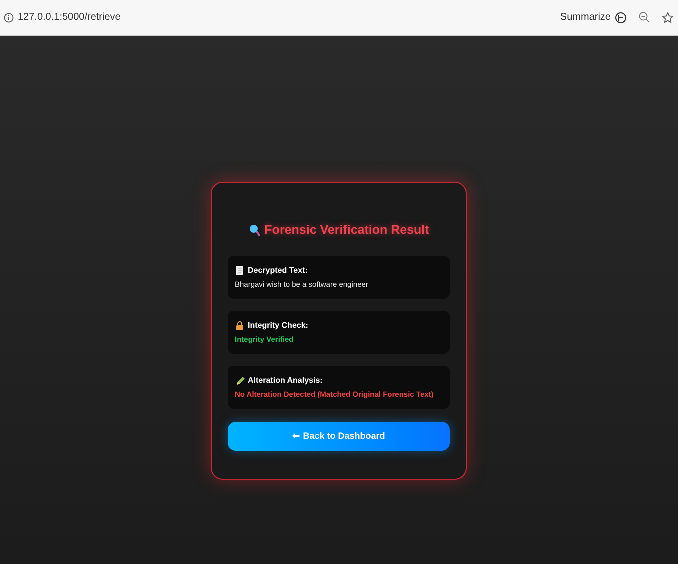 The width and height of the screenshot is (678, 564). I want to click on star-icon, so click(668, 18).